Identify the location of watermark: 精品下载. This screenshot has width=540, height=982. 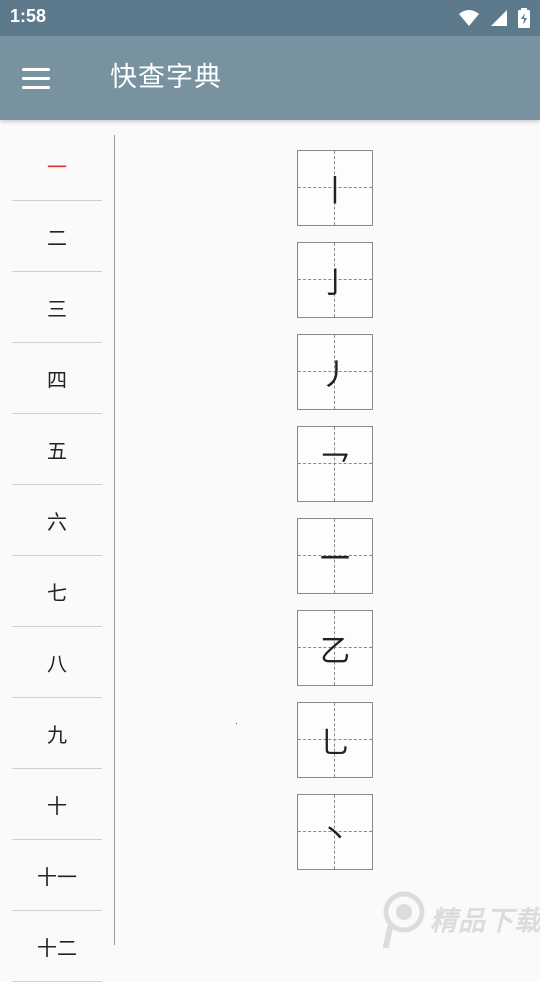
(461, 918).